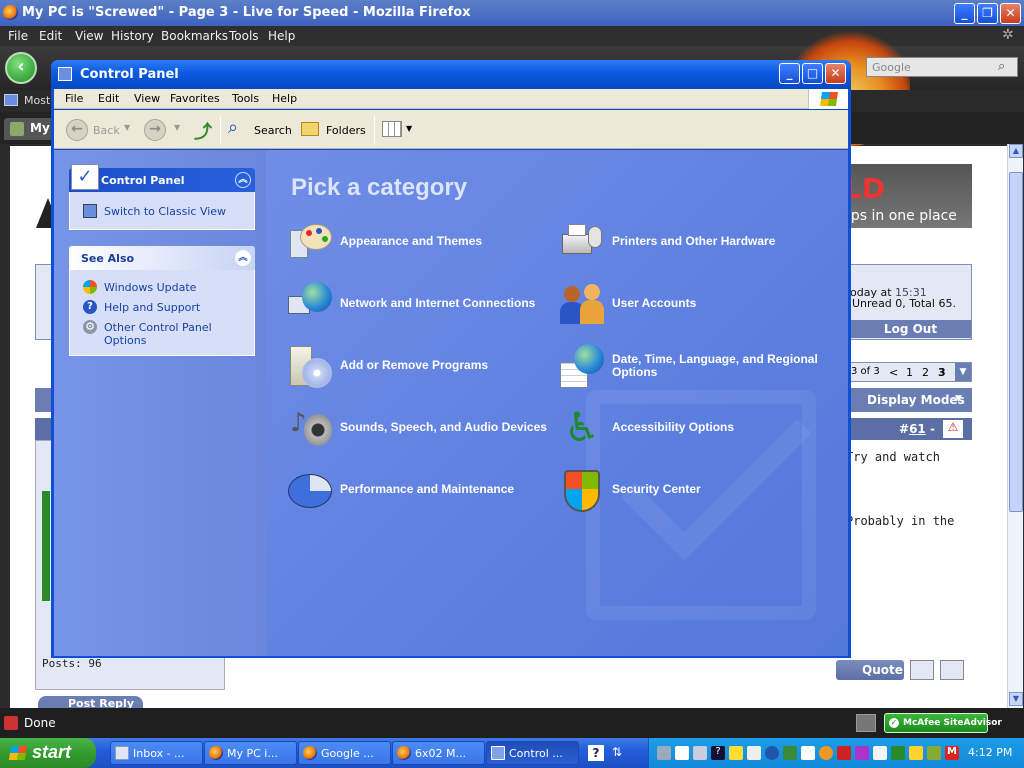 This screenshot has width=1024, height=768. What do you see at coordinates (880, 753) in the screenshot?
I see `tray-x-icon` at bounding box center [880, 753].